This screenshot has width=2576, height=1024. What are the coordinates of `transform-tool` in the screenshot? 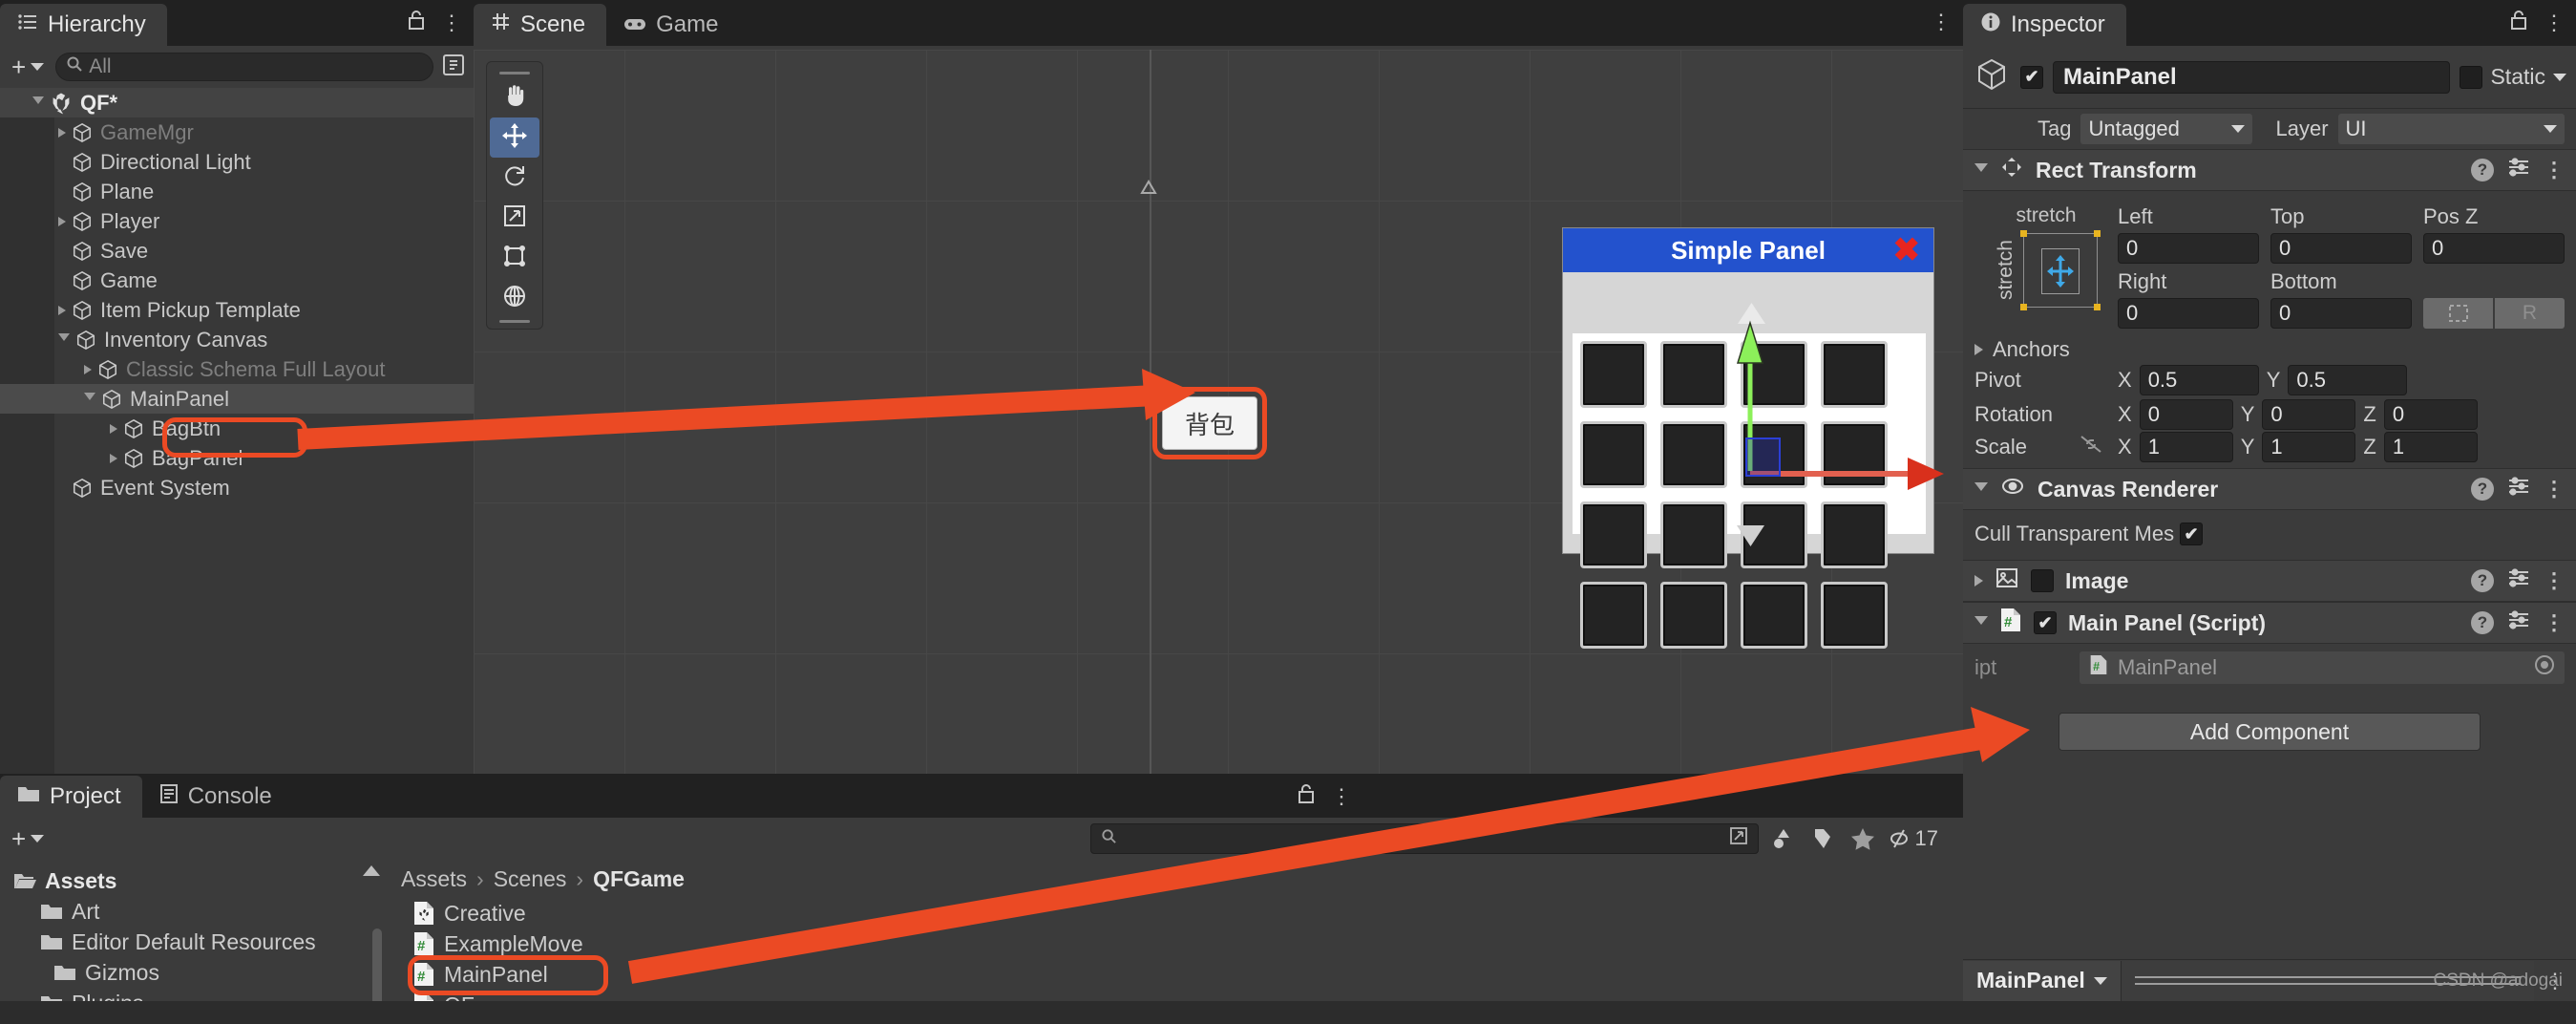 It's located at (514, 298).